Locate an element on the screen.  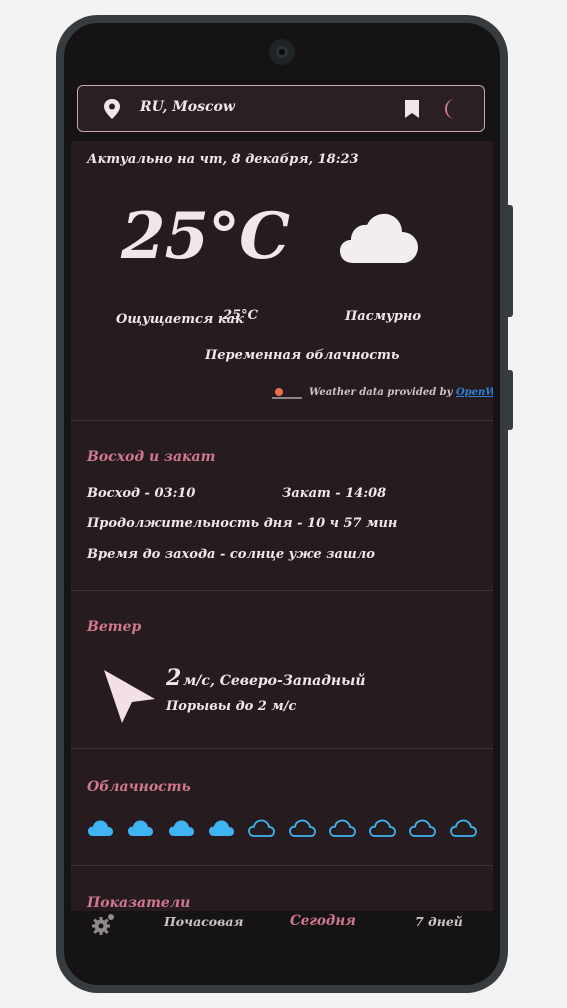
time-to-sunset: Время до захода - солнце уже зашло is located at coordinates (231, 554).